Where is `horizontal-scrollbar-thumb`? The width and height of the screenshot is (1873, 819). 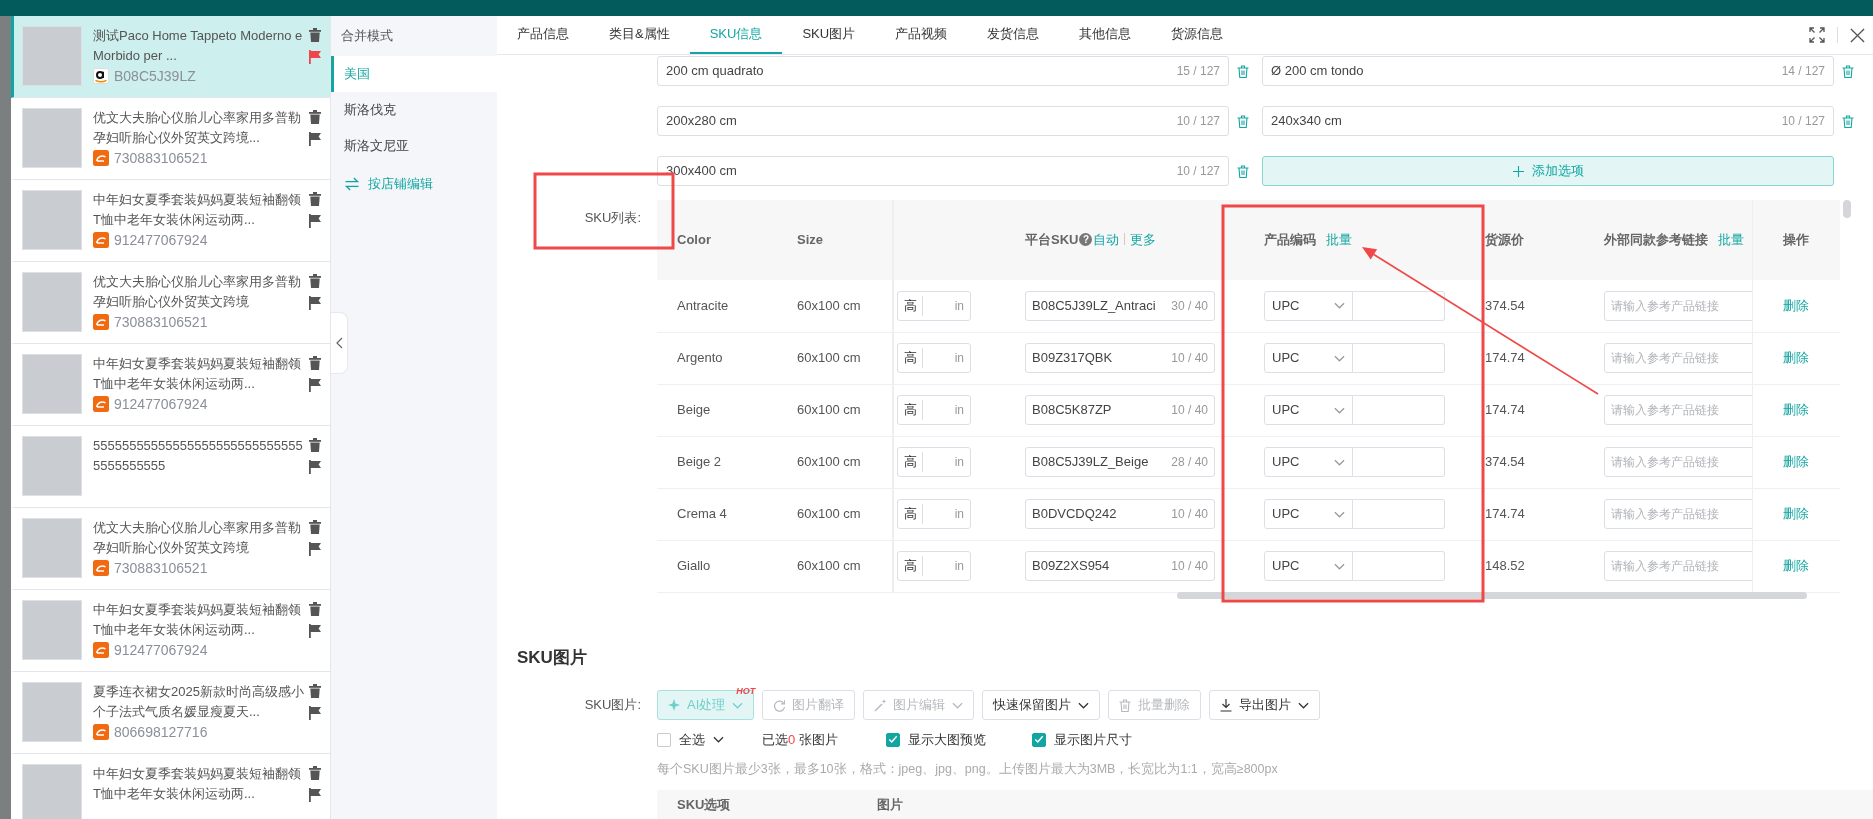 horizontal-scrollbar-thumb is located at coordinates (1492, 595).